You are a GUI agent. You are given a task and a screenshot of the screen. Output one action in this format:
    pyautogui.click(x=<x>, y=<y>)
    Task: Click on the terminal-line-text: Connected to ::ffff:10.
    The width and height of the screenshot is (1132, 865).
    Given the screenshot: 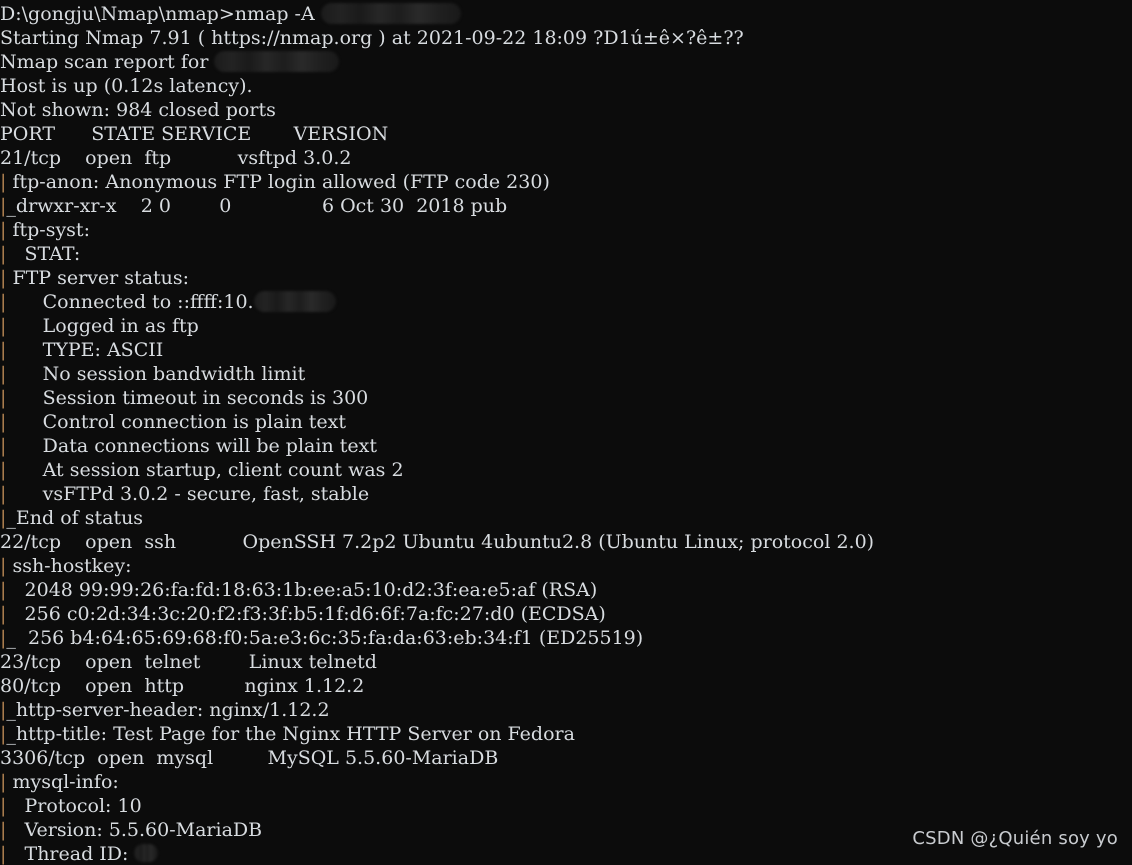 What is the action you would take?
    pyautogui.click(x=130, y=302)
    